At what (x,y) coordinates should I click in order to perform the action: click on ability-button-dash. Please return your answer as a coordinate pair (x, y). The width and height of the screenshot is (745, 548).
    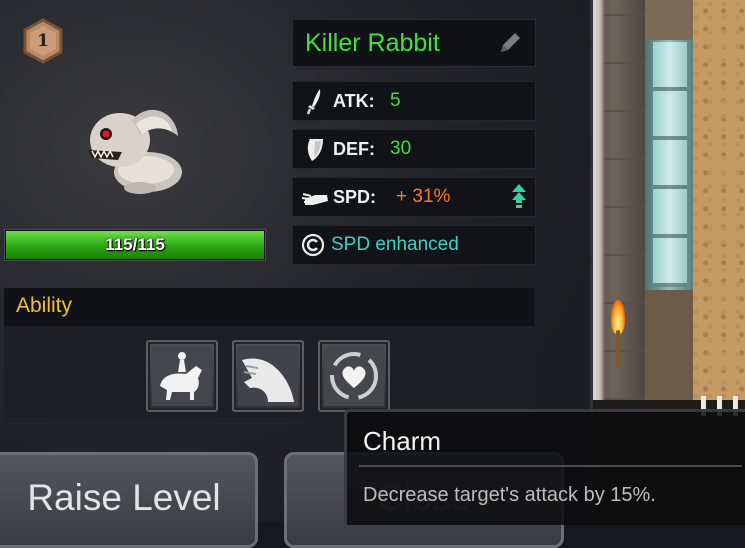
    Looking at the image, I should click on (268, 376).